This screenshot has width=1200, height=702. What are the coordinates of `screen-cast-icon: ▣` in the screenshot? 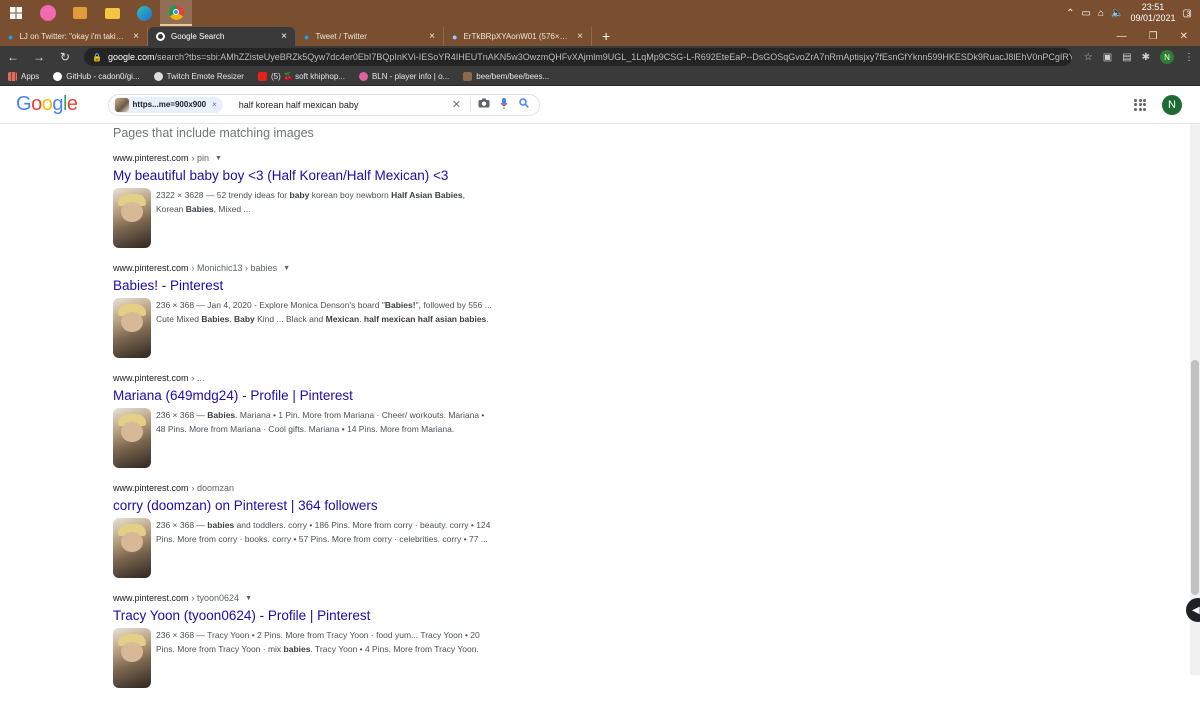 It's located at (1107, 57).